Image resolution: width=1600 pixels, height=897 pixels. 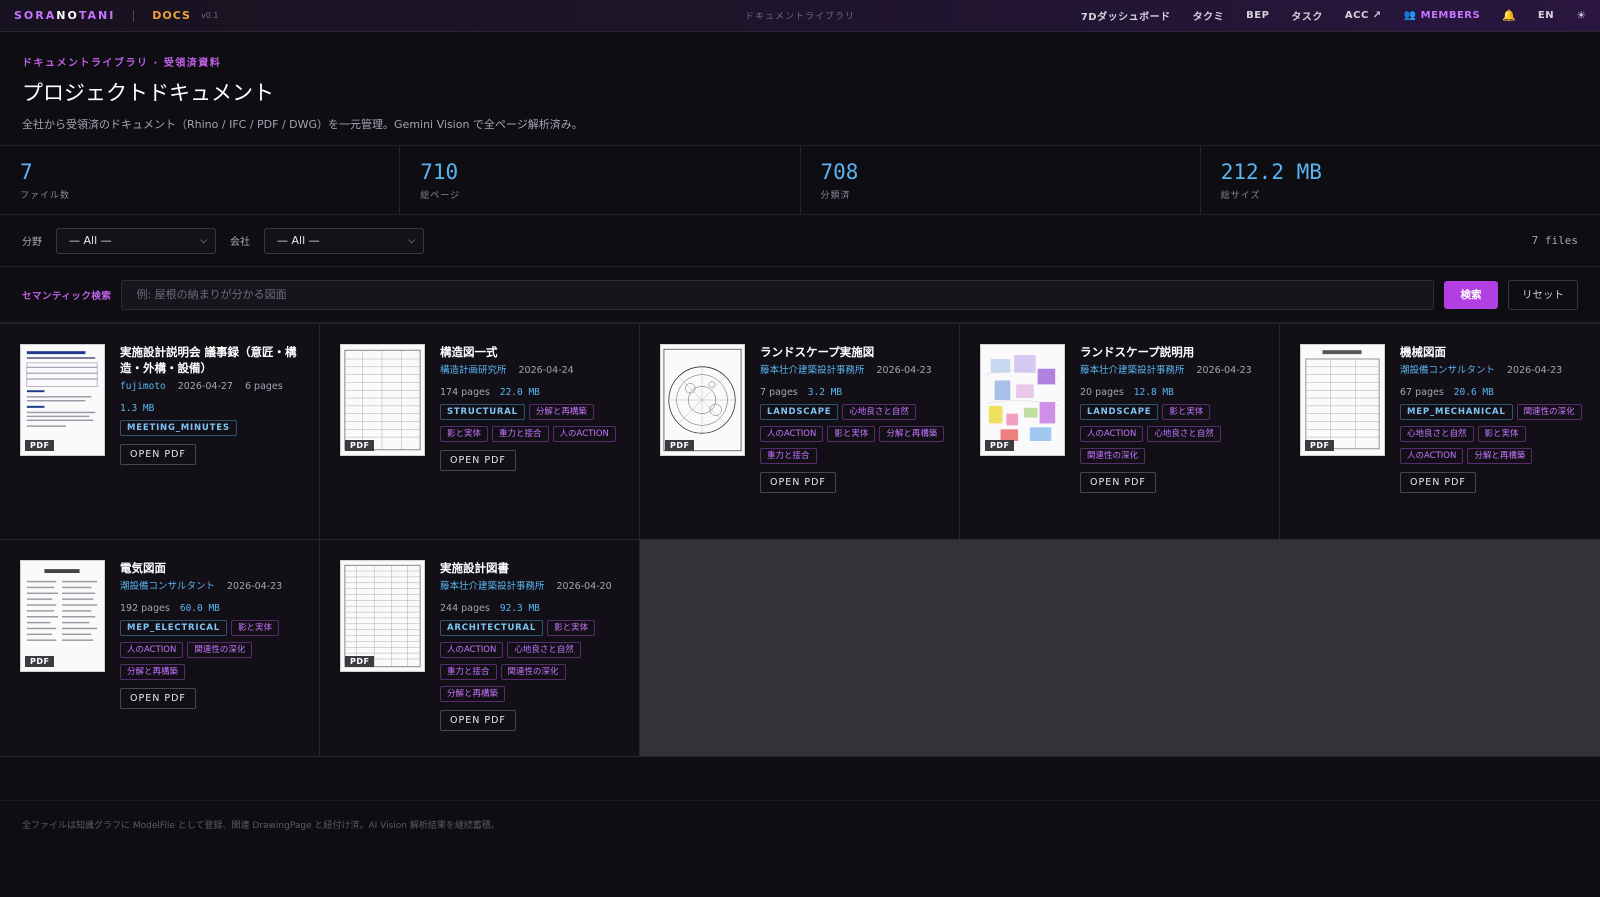 What do you see at coordinates (532, 392) in the screenshot?
I see `document-size-row: 174 pages 22.0 MB` at bounding box center [532, 392].